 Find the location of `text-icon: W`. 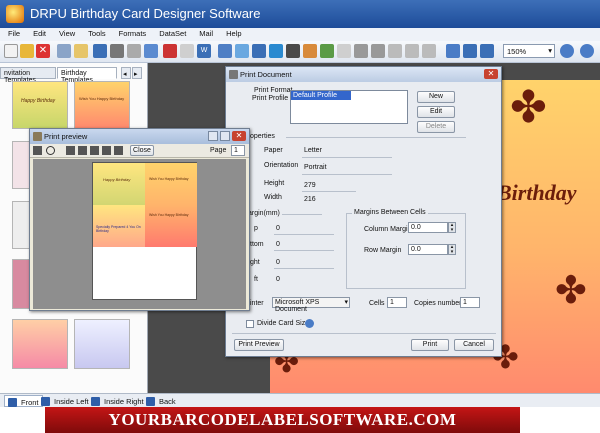

text-icon: W is located at coordinates (204, 51).